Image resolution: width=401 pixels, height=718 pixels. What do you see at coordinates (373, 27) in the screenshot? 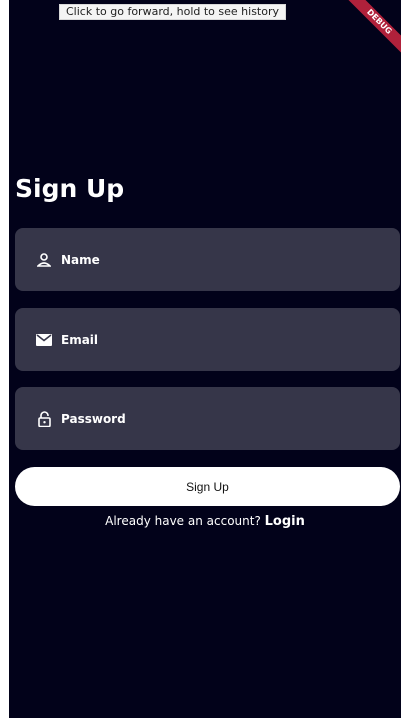
I see `debug-banner: DEBUG` at bounding box center [373, 27].